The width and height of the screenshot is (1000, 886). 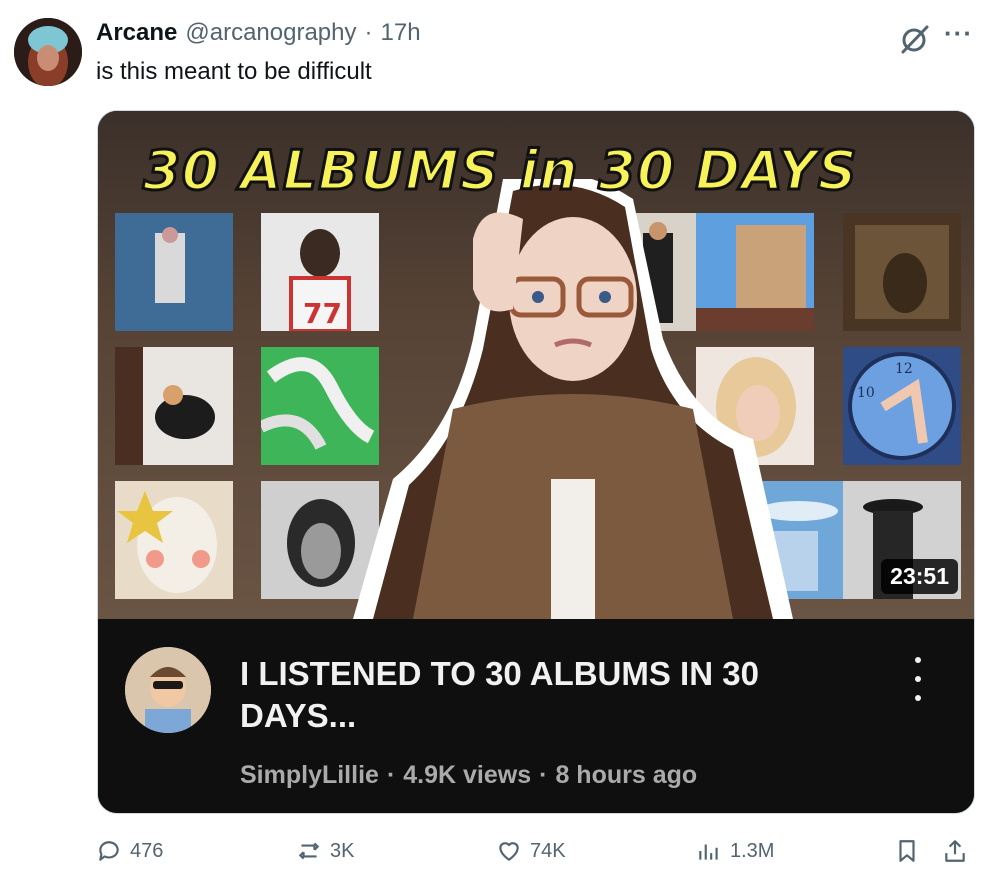 What do you see at coordinates (500, 171) in the screenshot?
I see `thumbnail-title: 30 ALBUMS in 30 DAYS` at bounding box center [500, 171].